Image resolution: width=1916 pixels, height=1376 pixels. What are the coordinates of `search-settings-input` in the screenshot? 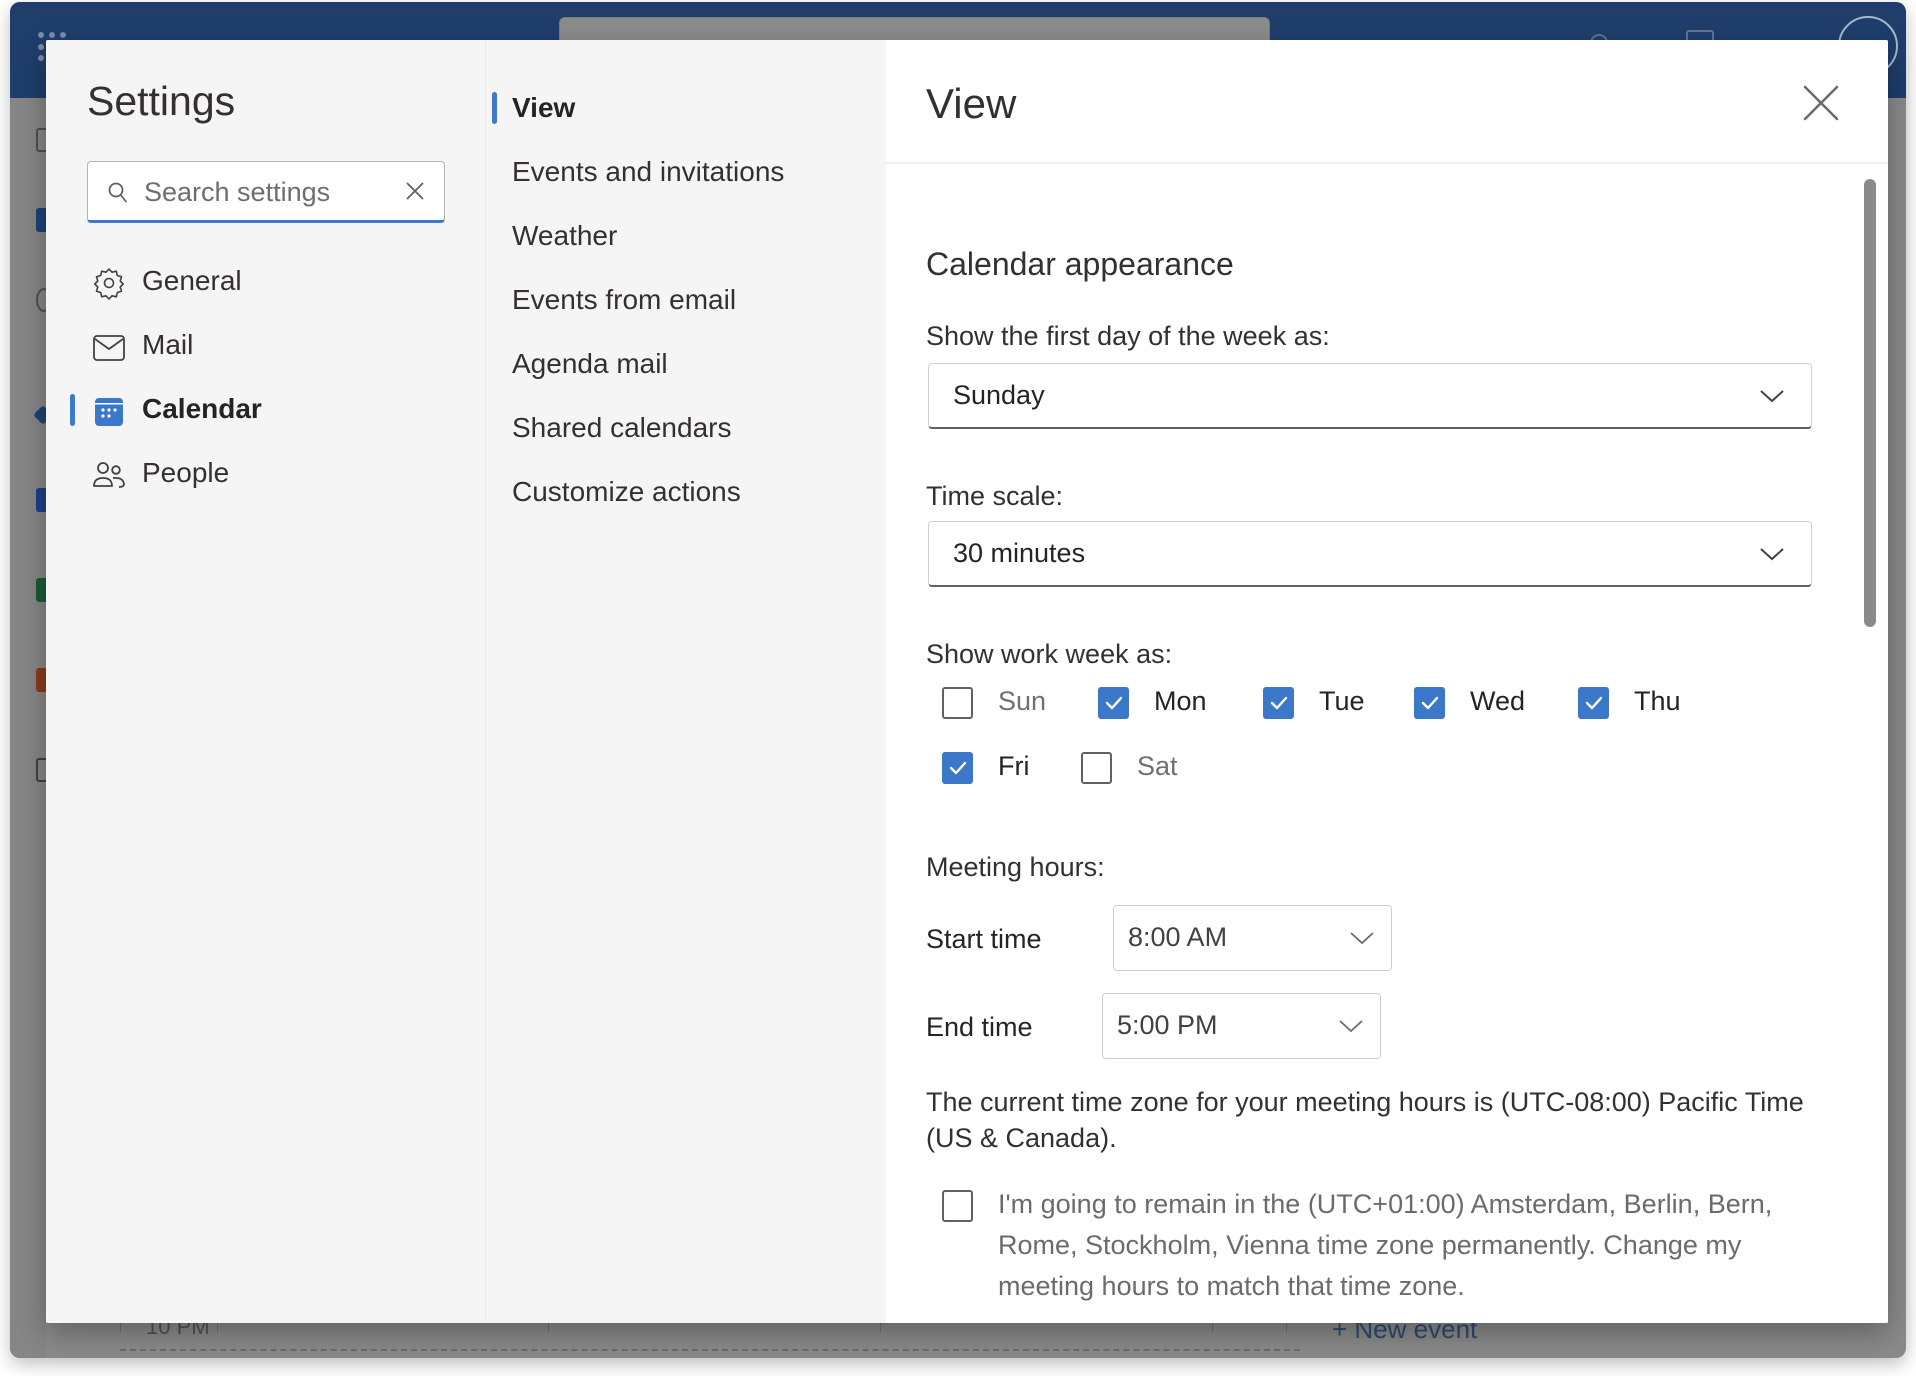 It's located at (264, 192).